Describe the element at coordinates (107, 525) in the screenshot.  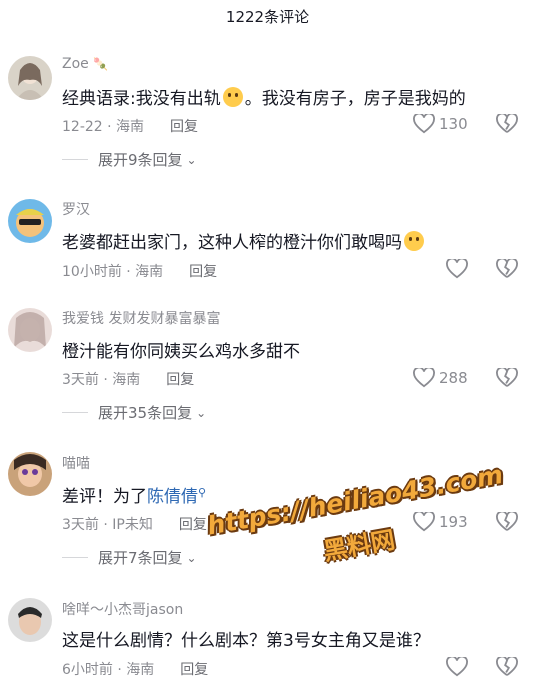
I see `comment-time-location: 3天前 · IP未知` at that location.